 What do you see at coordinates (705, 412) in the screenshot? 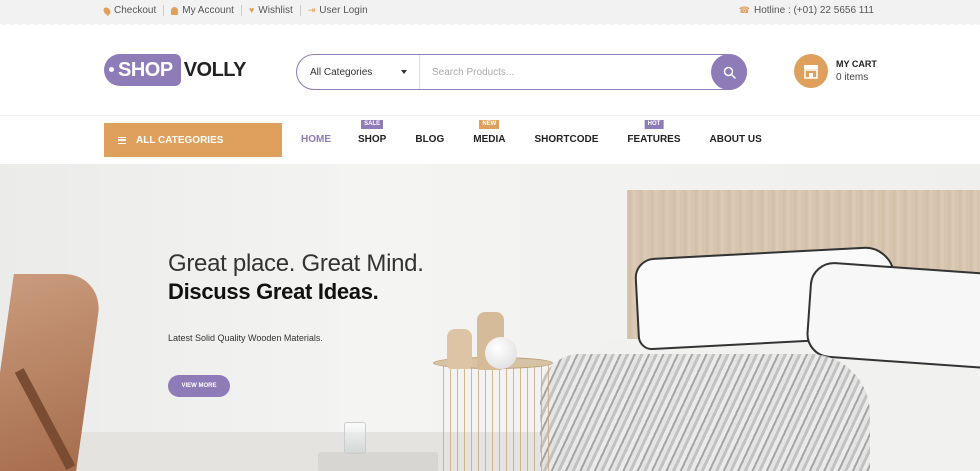
I see `blanket-image` at bounding box center [705, 412].